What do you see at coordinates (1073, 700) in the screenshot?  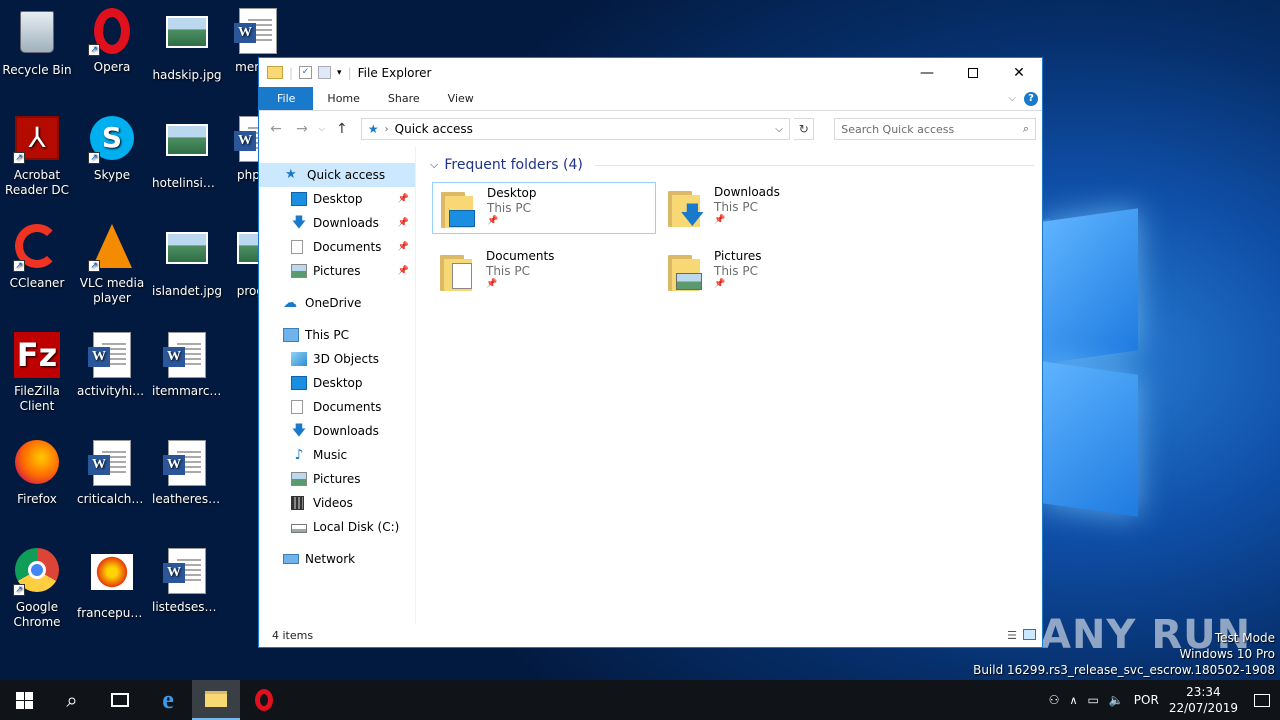 I see `show-hidden-icons-icon: ∧` at bounding box center [1073, 700].